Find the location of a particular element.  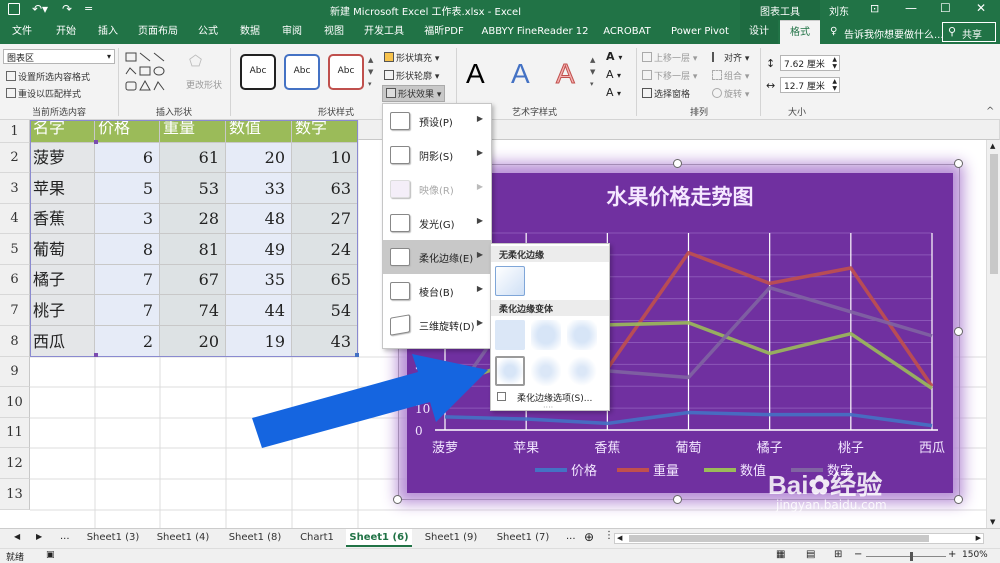

gallery-scroll-icon: ▲ ▼ ▾ is located at coordinates (370, 72).